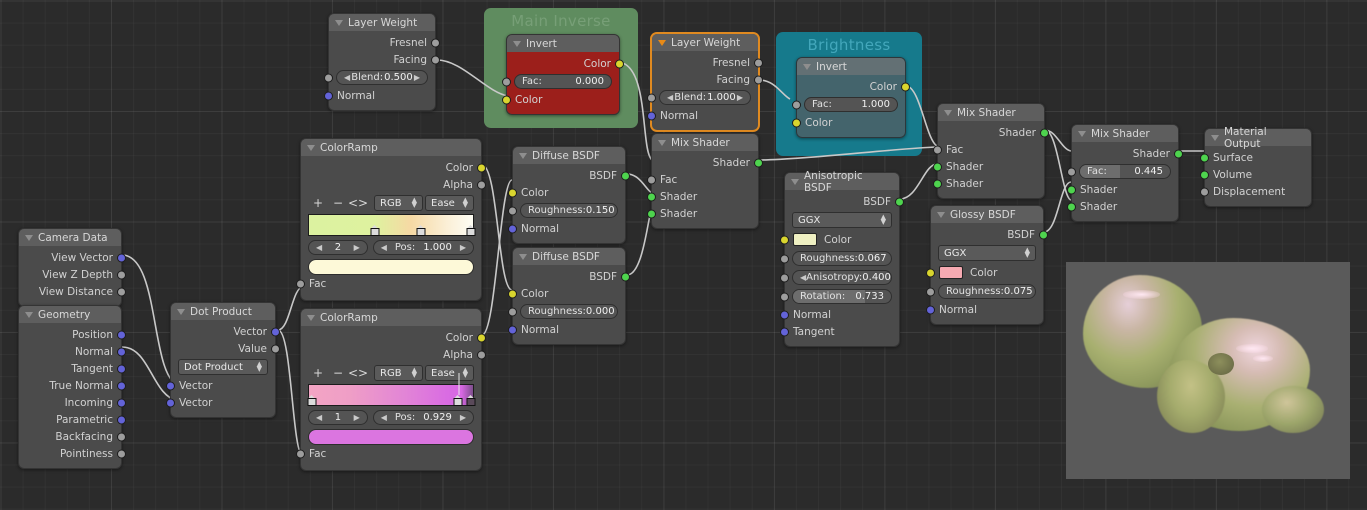  What do you see at coordinates (842, 258) in the screenshot?
I see `value-slider: Roughness: 0.067` at bounding box center [842, 258].